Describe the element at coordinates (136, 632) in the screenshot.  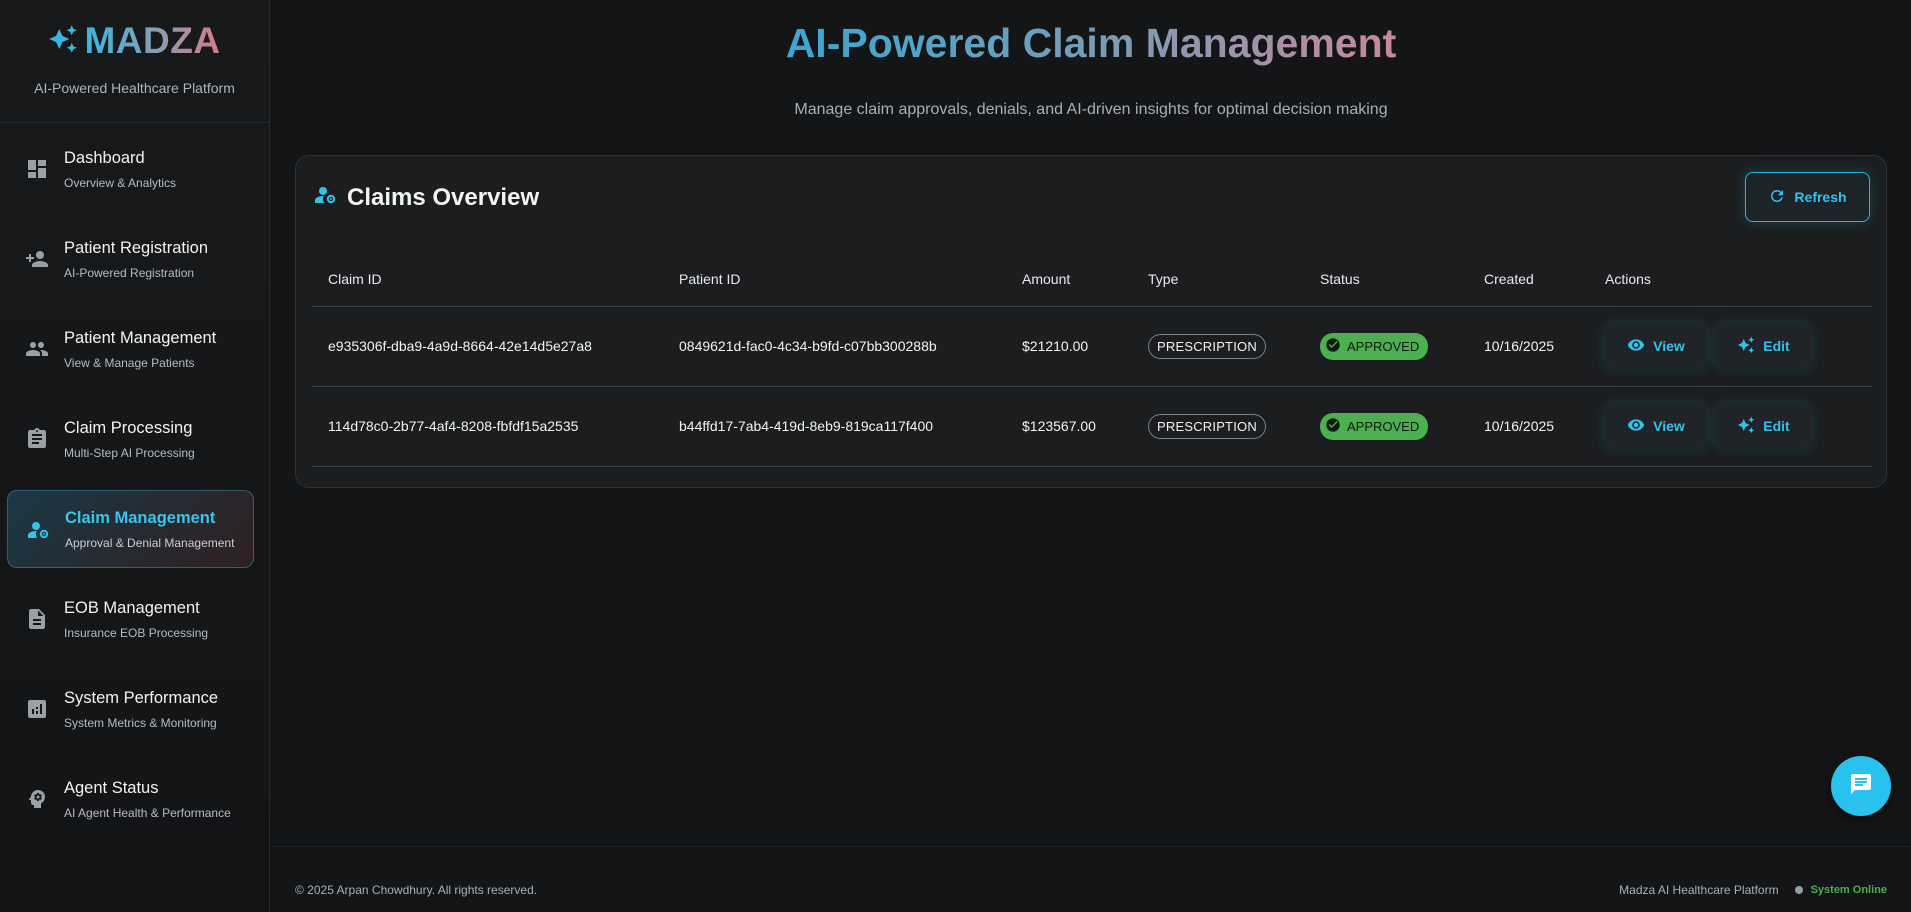
I see `sidebar-item-sublabel: Insurance EOB Processing` at that location.